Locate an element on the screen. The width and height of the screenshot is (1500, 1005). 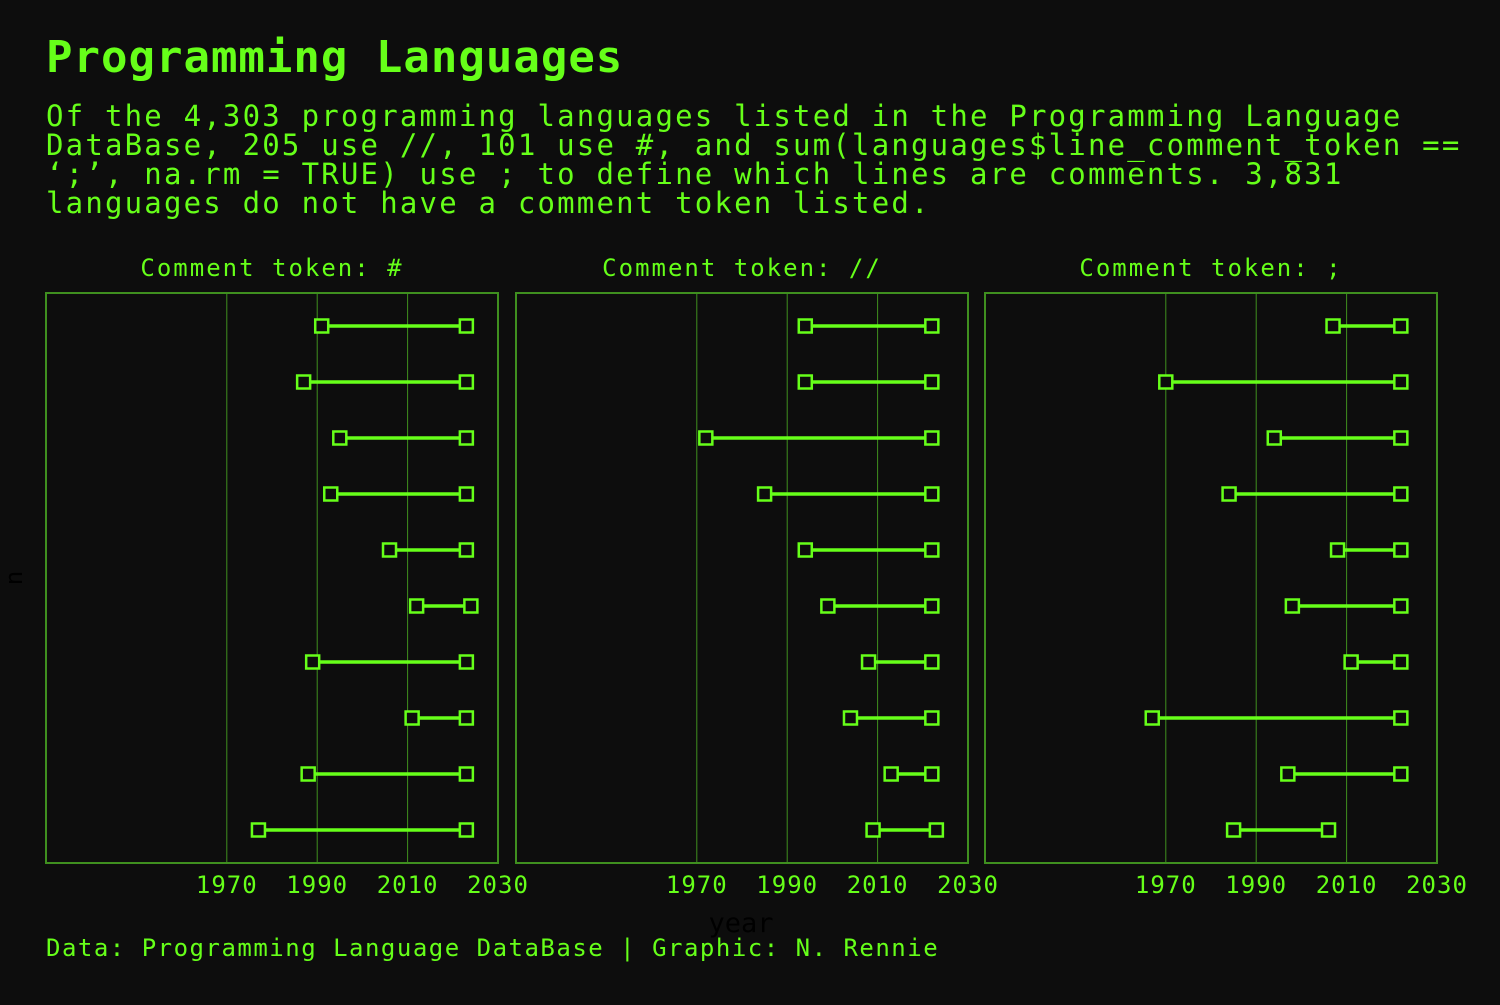
y-axis-title: n is located at coordinates (14, 578).